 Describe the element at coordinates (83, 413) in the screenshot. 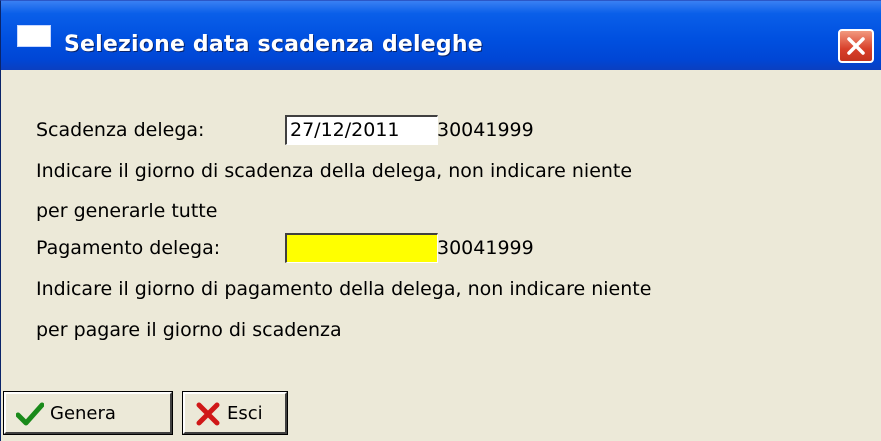

I see `genera-label: Genera` at that location.